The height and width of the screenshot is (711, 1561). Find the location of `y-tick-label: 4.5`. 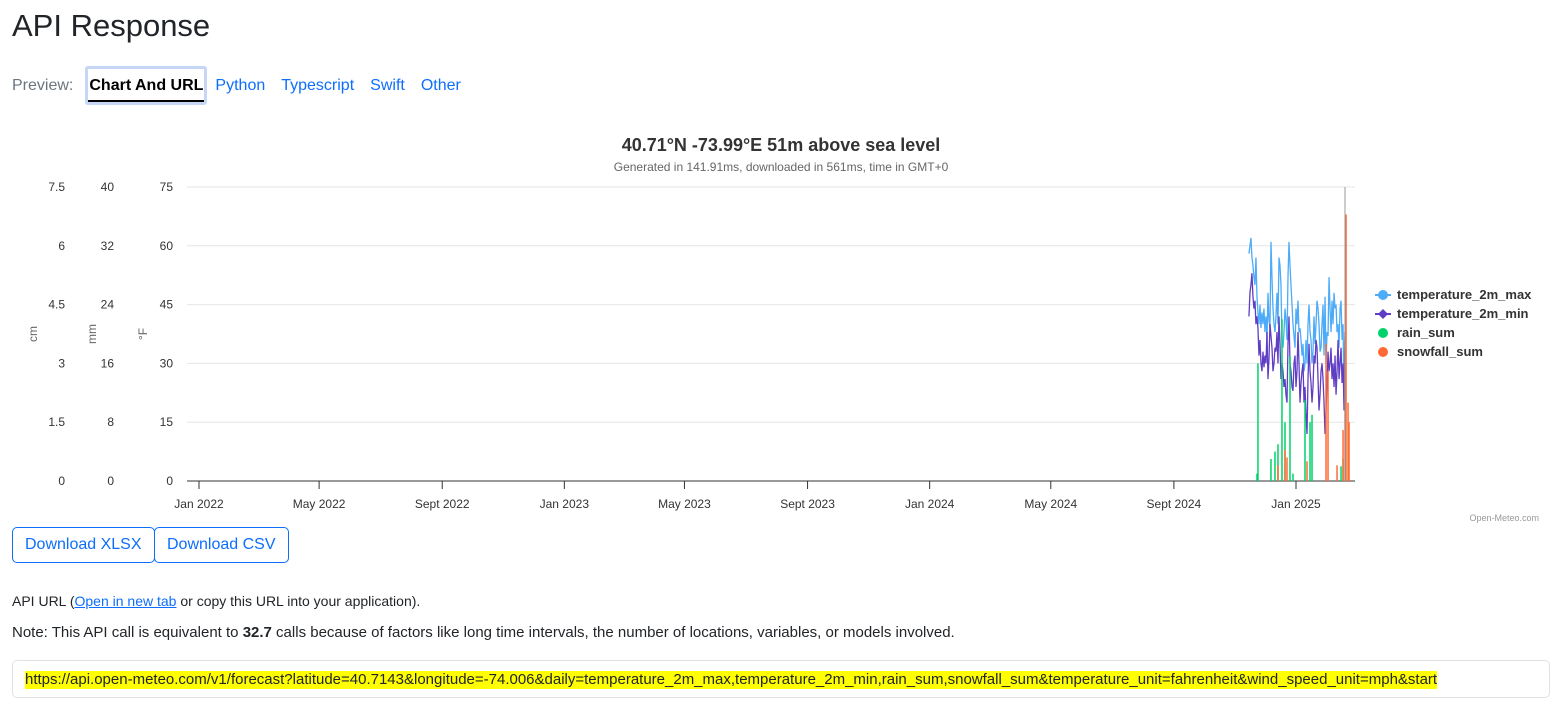

y-tick-label: 4.5 is located at coordinates (56, 305).